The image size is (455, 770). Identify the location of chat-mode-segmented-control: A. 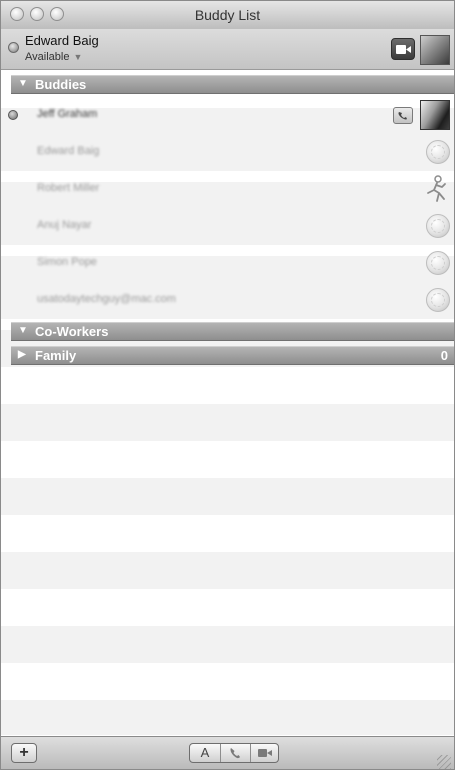
(234, 753).